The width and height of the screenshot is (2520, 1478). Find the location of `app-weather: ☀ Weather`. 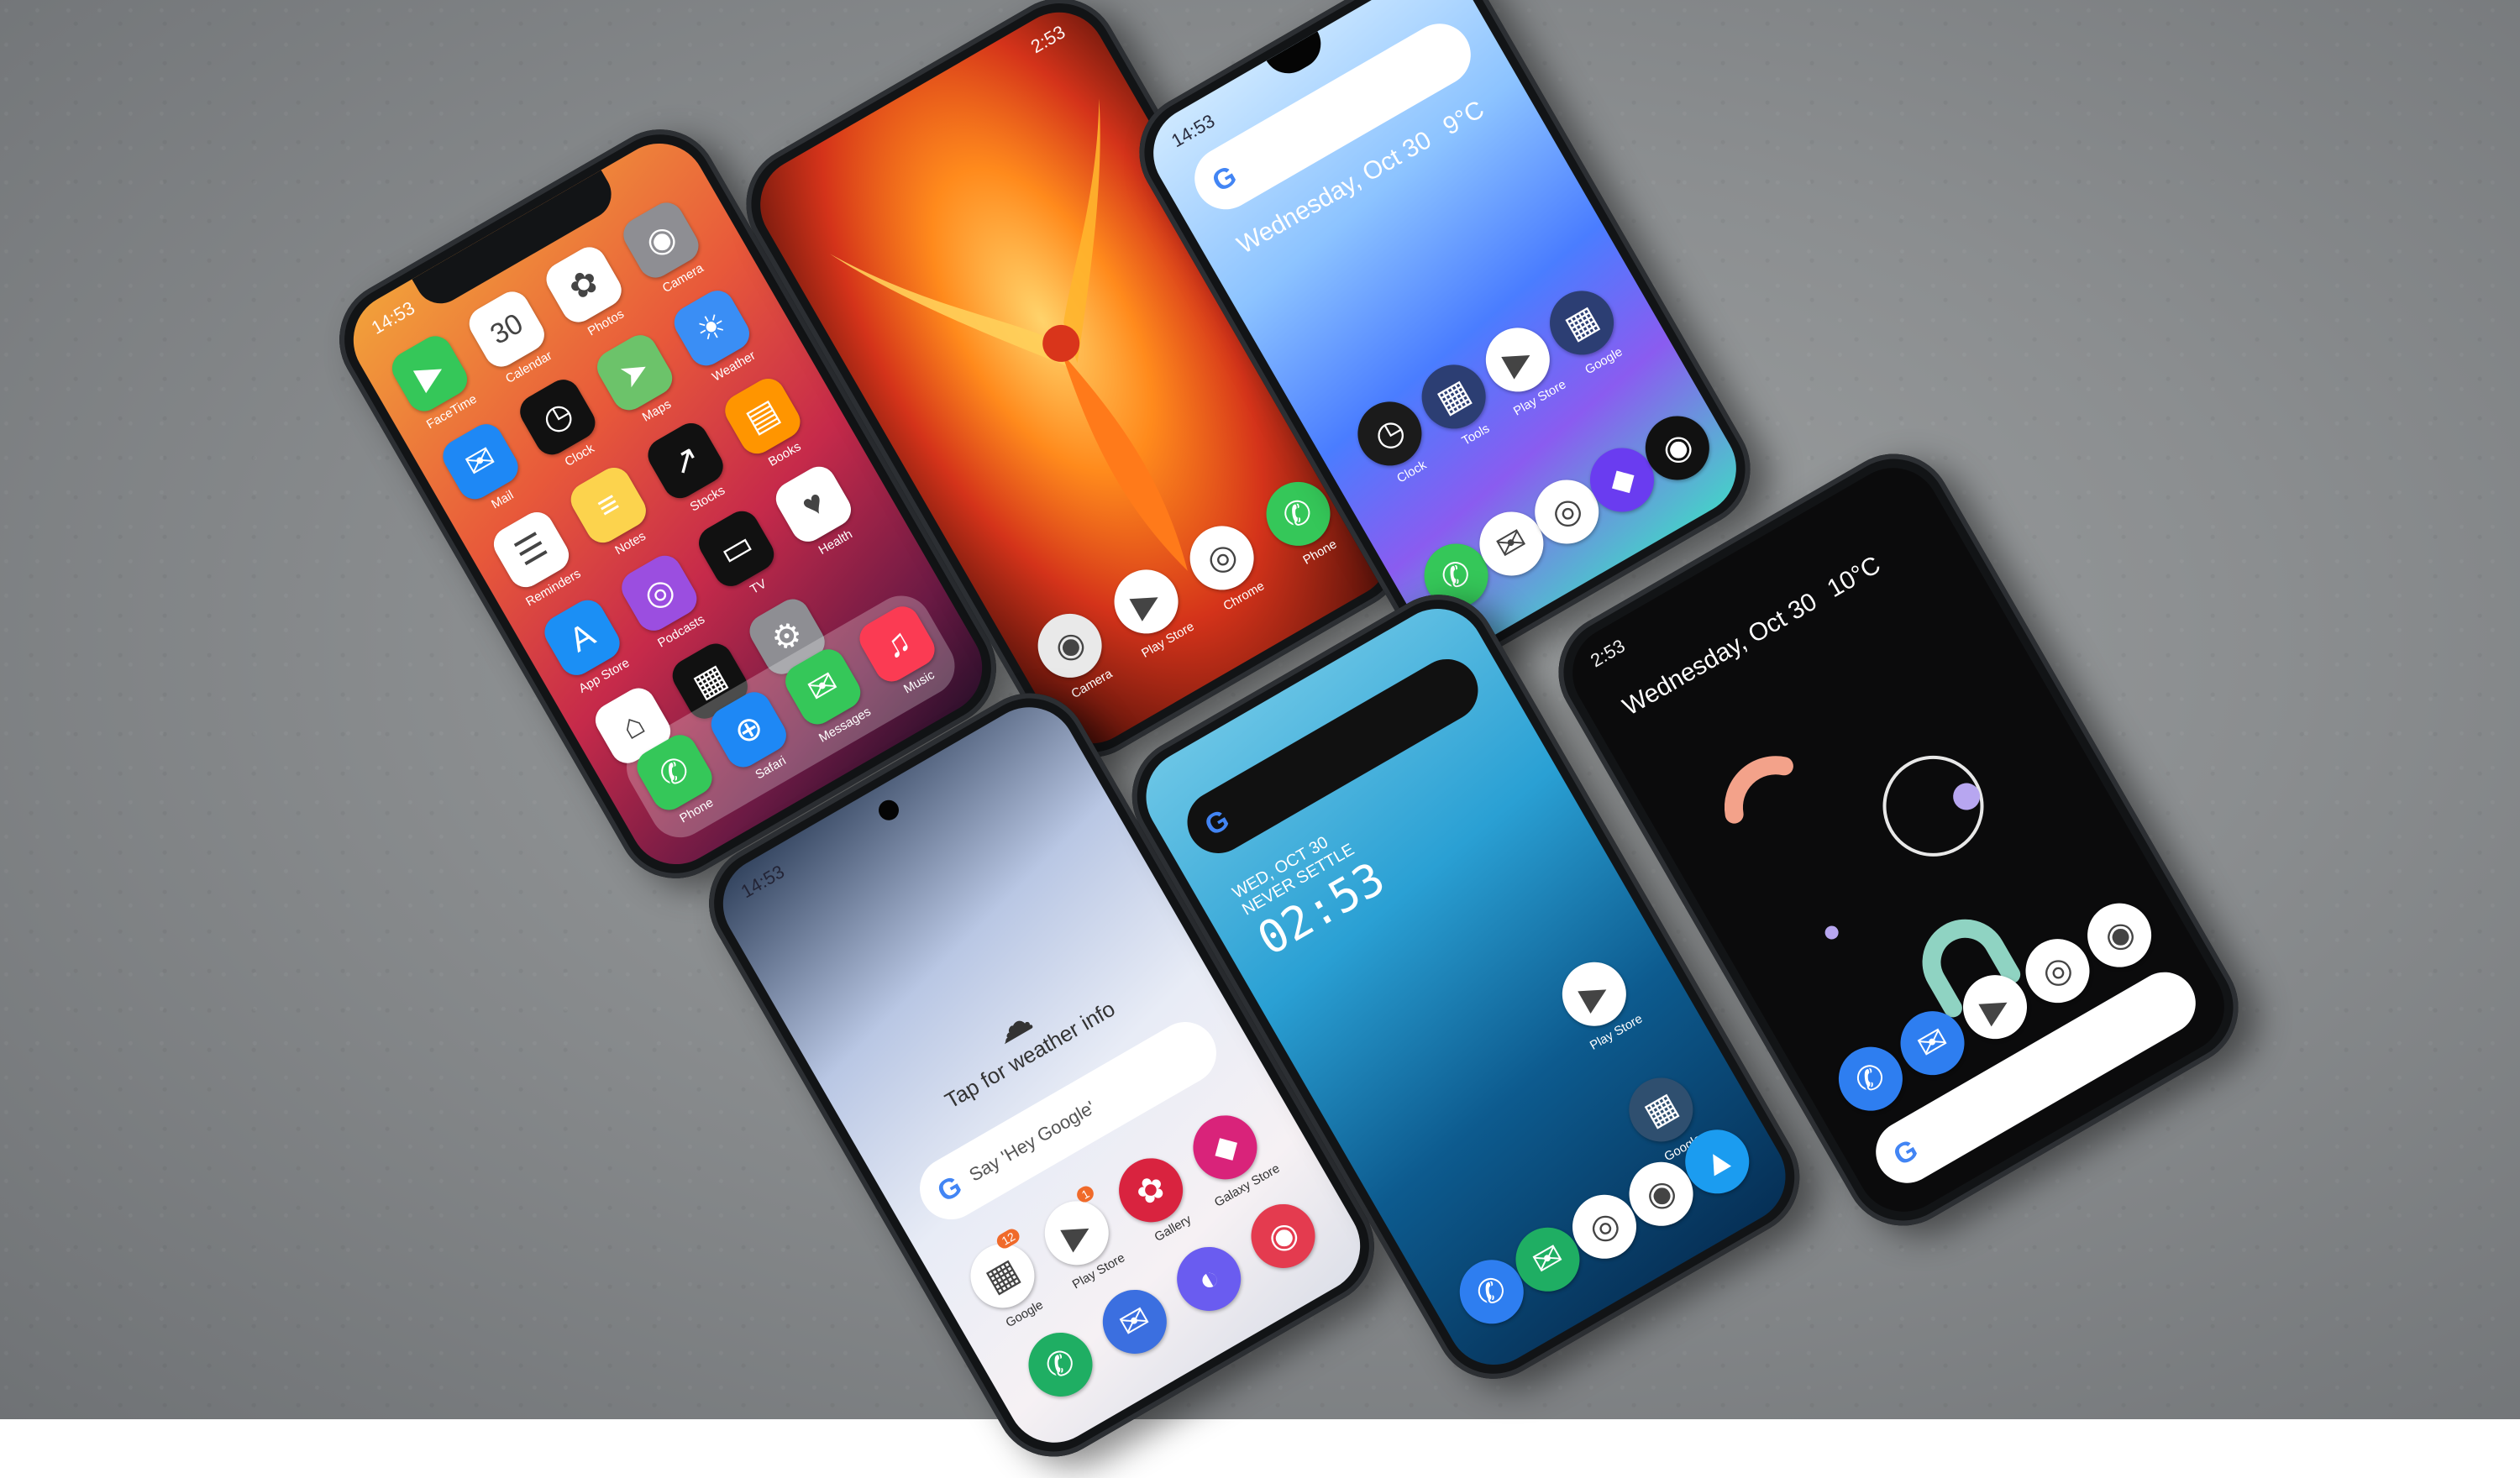

app-weather: ☀ Weather is located at coordinates (716, 336).